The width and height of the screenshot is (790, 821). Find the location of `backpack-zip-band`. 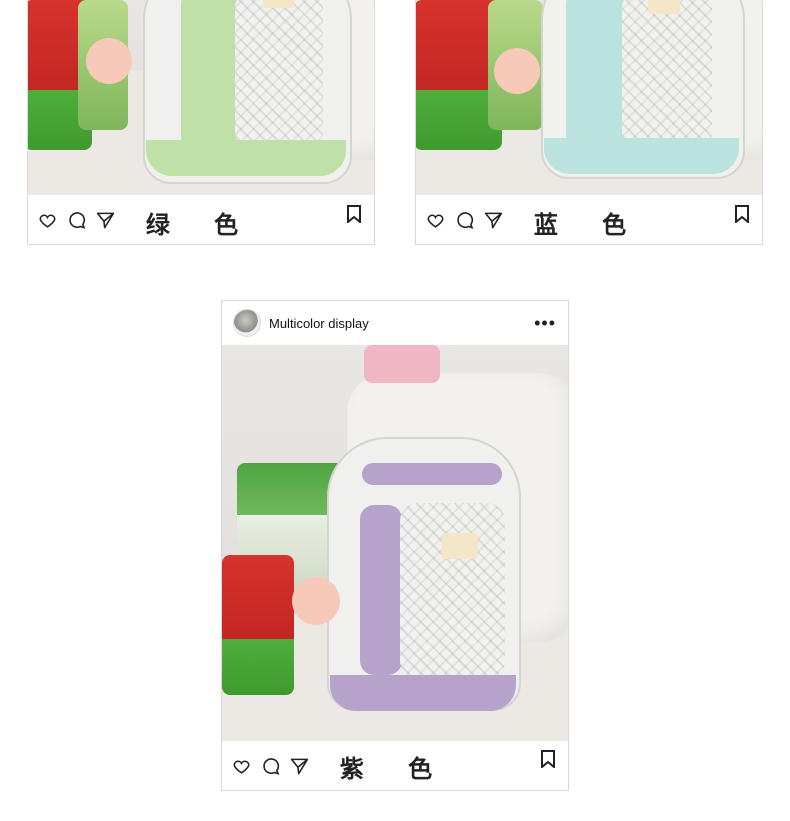

backpack-zip-band is located at coordinates (432, 474).